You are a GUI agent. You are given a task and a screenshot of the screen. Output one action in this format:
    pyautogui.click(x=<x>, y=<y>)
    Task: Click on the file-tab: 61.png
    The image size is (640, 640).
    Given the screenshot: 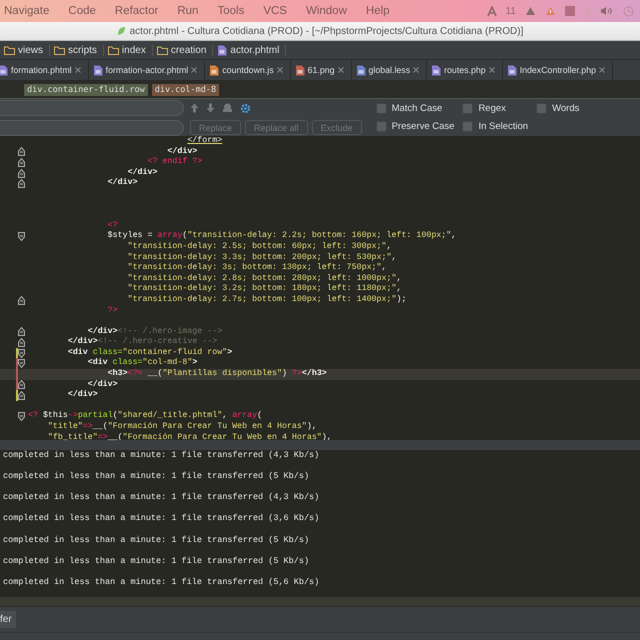 What is the action you would take?
    pyautogui.click(x=323, y=70)
    